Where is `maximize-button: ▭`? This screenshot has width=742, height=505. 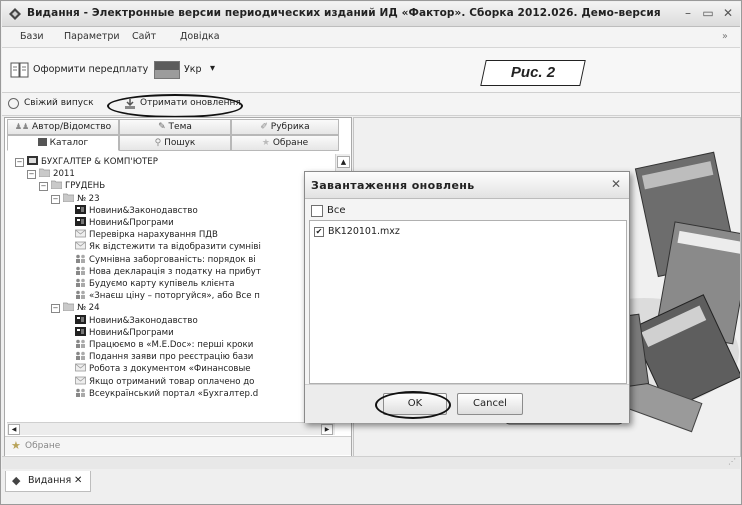 maximize-button: ▭ is located at coordinates (708, 13).